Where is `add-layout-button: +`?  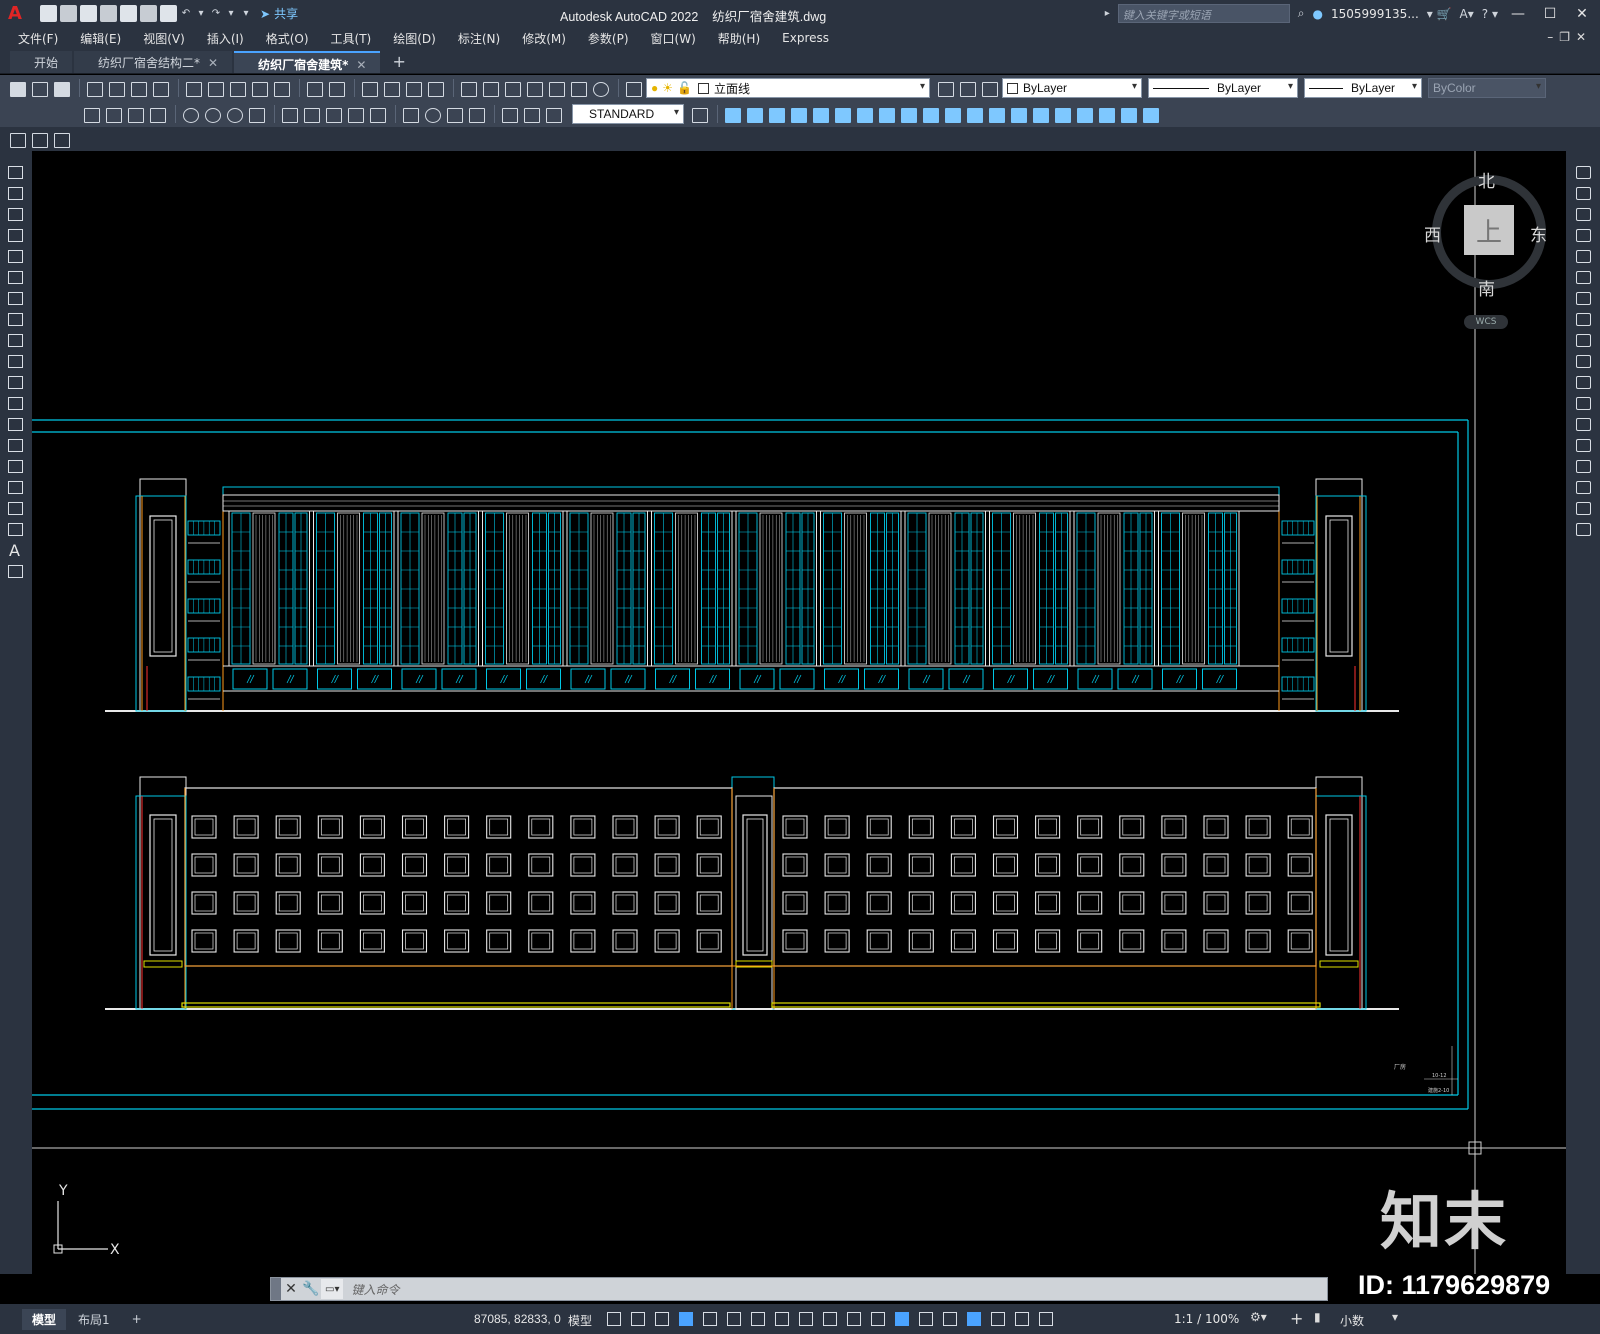
add-layout-button: + is located at coordinates (137, 1319).